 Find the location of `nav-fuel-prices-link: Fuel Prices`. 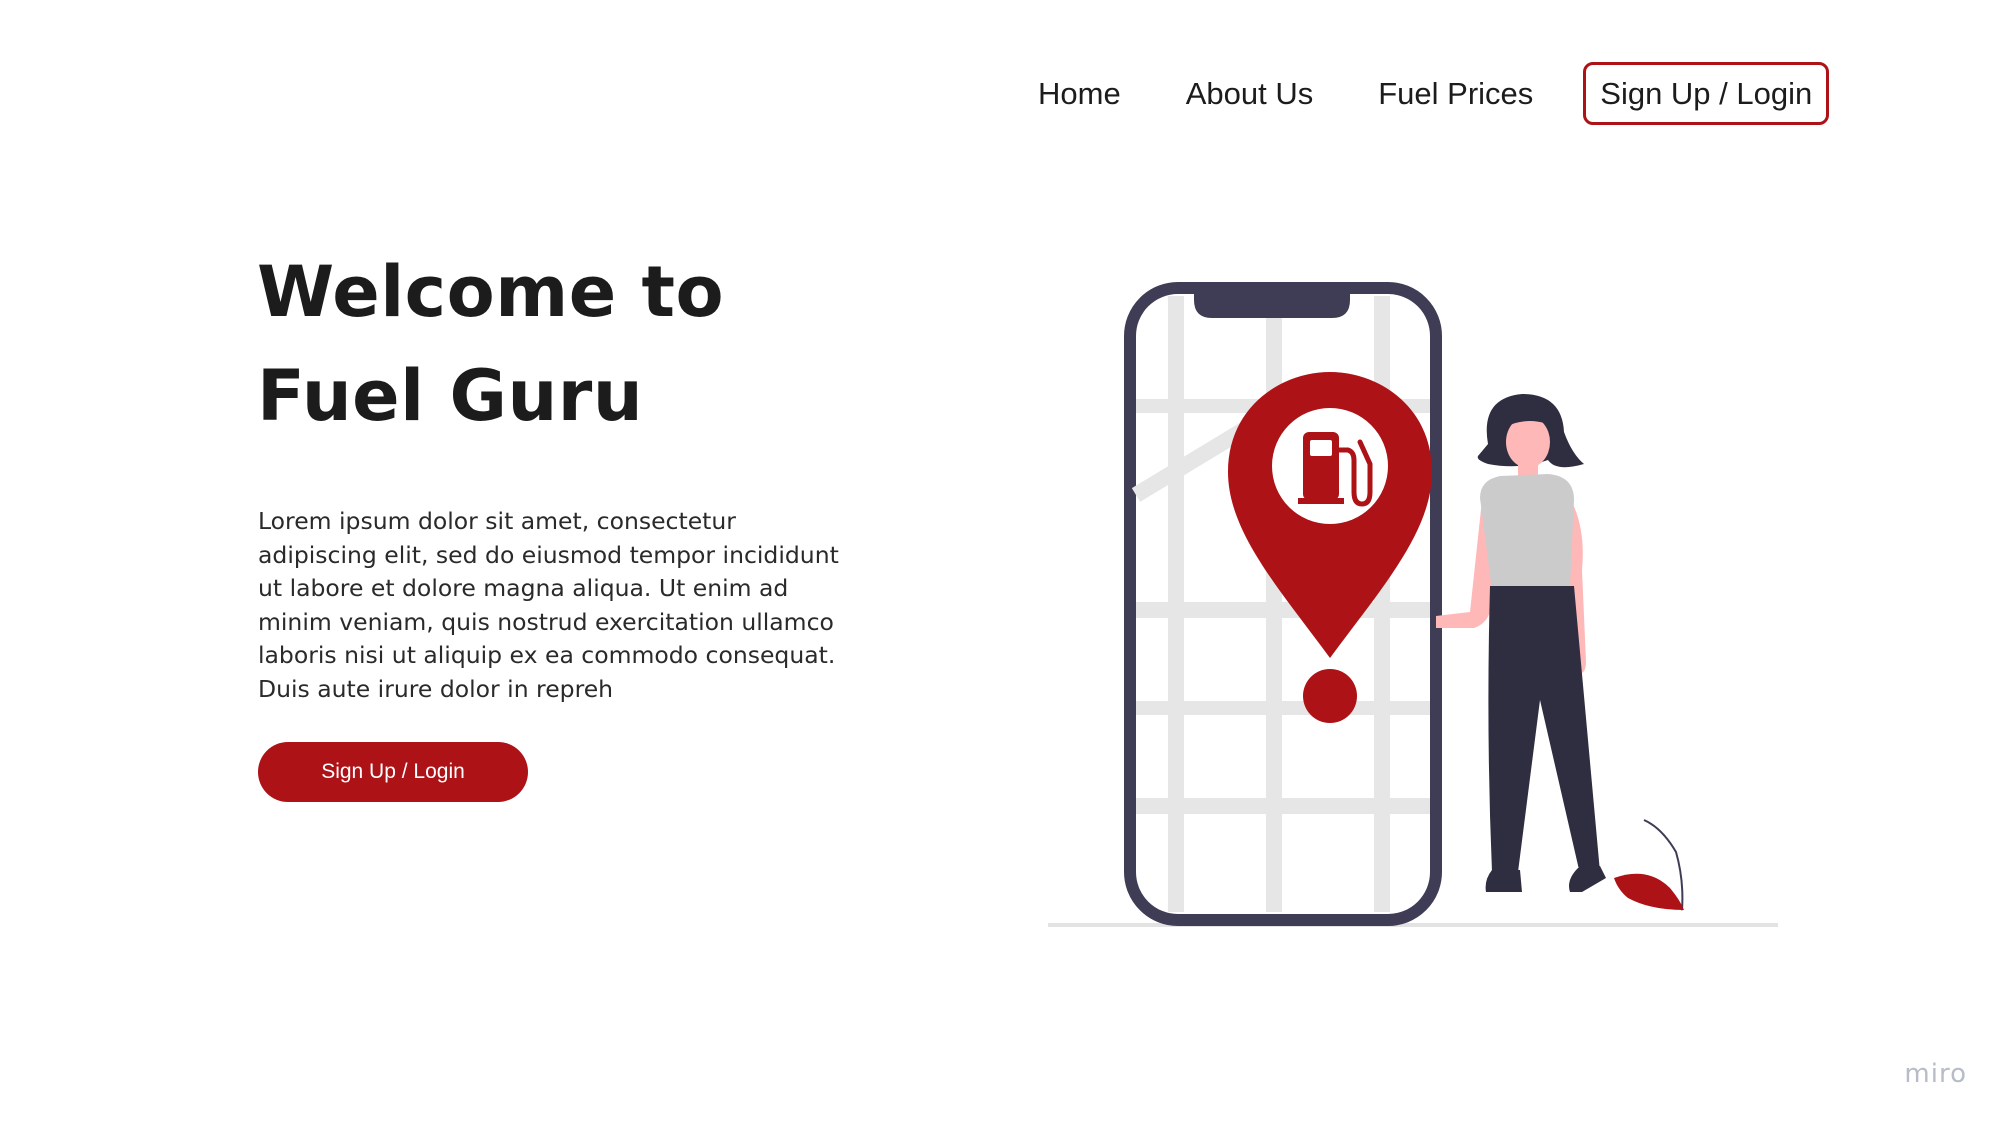

nav-fuel-prices-link: Fuel Prices is located at coordinates (1455, 94).